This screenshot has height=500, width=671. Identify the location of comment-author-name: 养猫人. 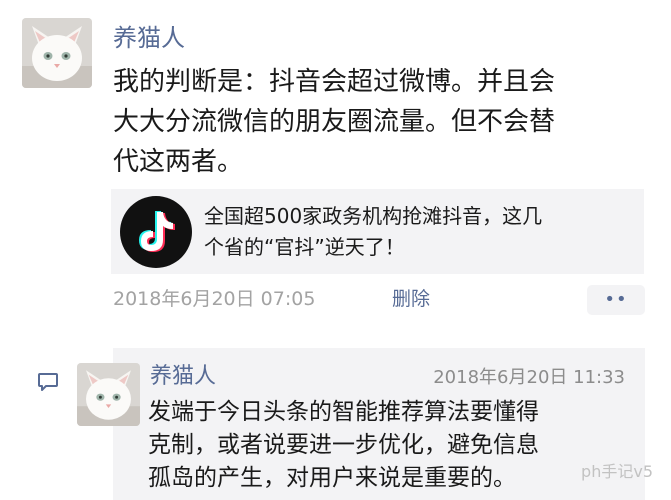
(183, 377).